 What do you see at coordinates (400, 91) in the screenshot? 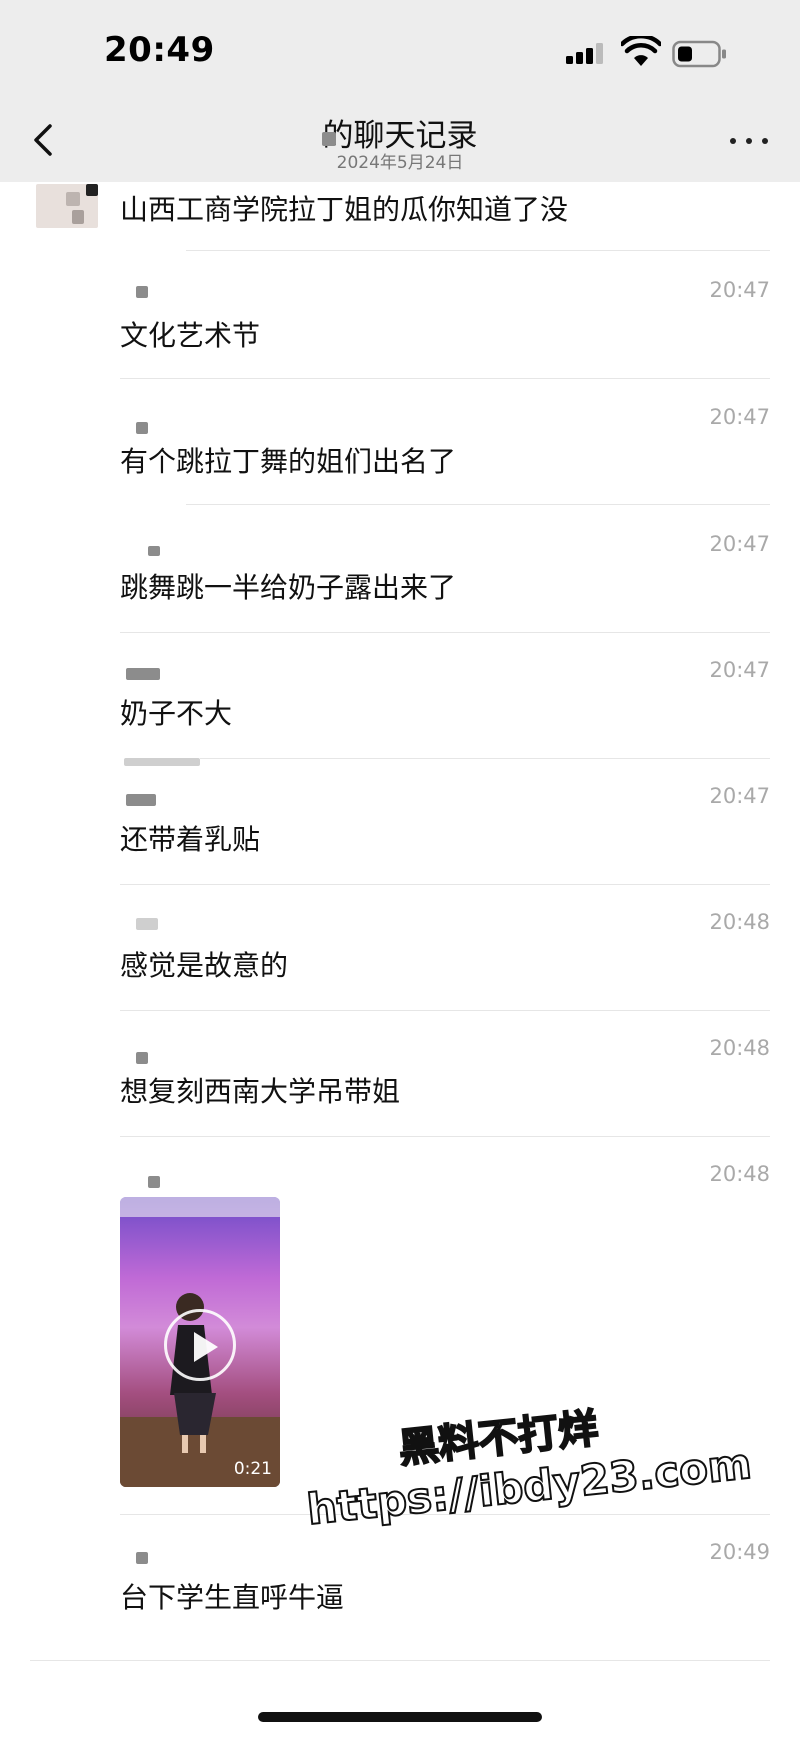
I see `top-bar: 20:49 的聊天记录 2024年5月24日` at bounding box center [400, 91].